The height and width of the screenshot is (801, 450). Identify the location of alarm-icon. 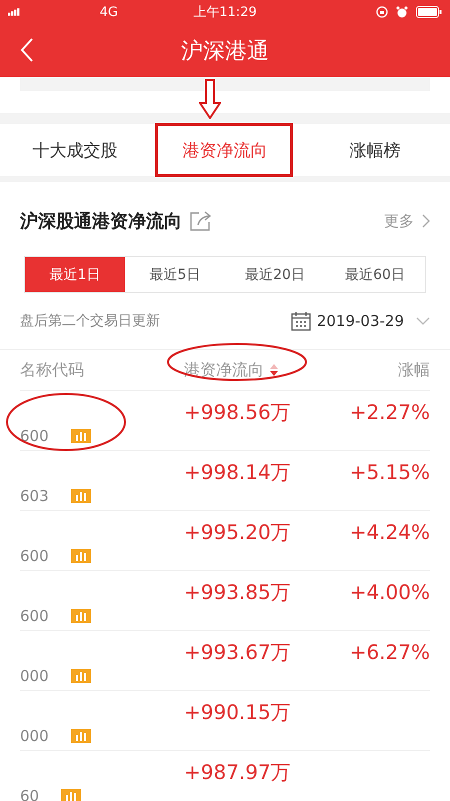
(402, 12).